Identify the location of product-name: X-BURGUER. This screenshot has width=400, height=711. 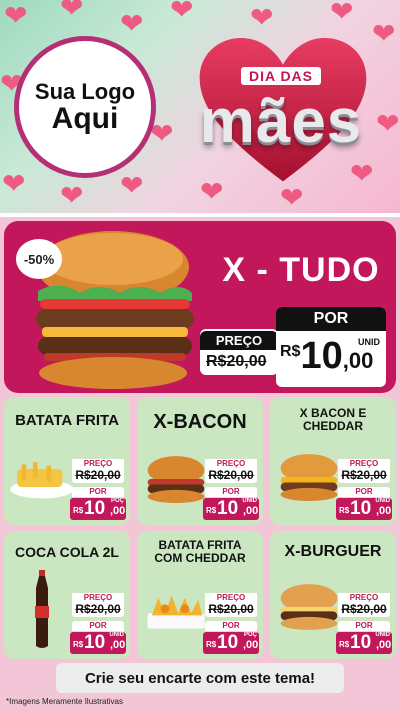
(333, 551).